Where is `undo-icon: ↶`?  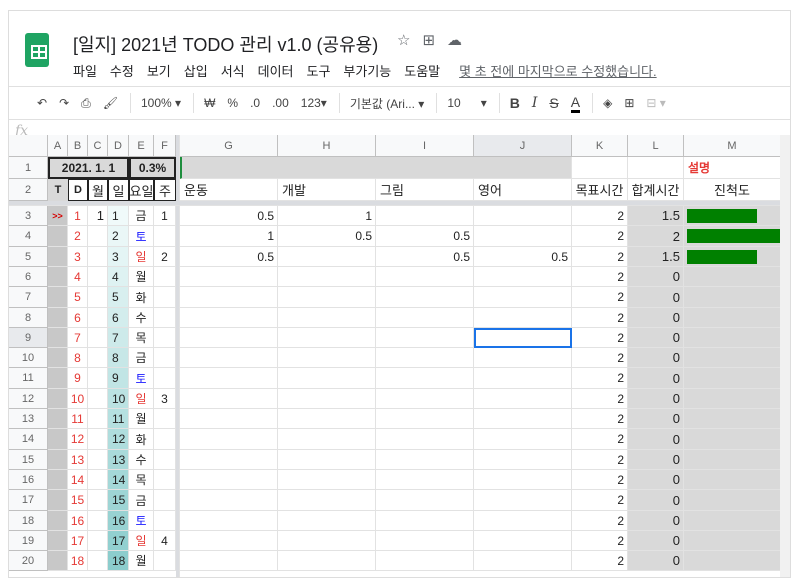 undo-icon: ↶ is located at coordinates (42, 103).